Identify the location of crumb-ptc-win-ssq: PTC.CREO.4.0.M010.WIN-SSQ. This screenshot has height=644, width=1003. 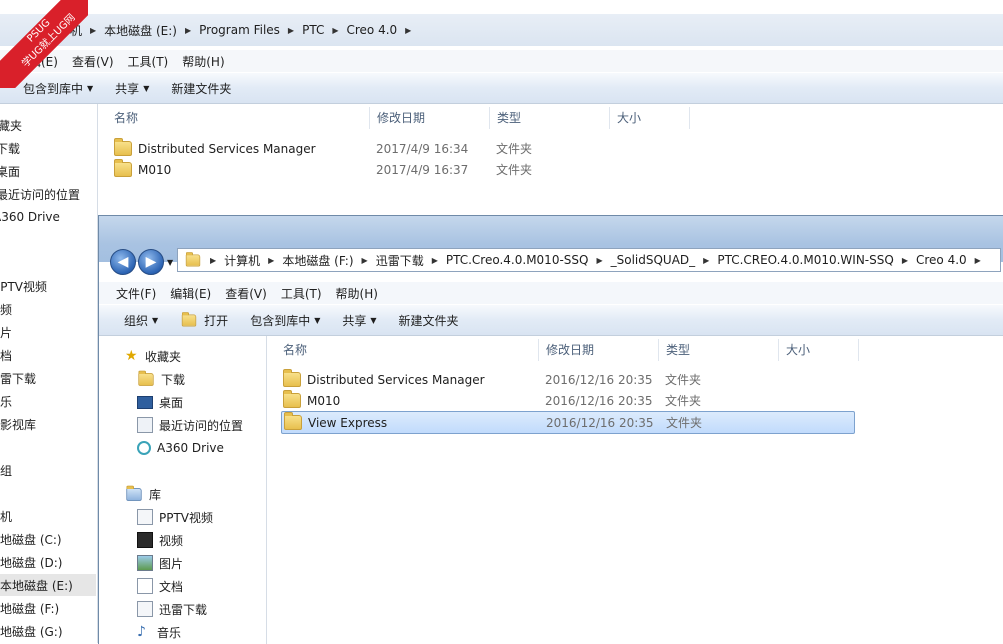
(805, 260).